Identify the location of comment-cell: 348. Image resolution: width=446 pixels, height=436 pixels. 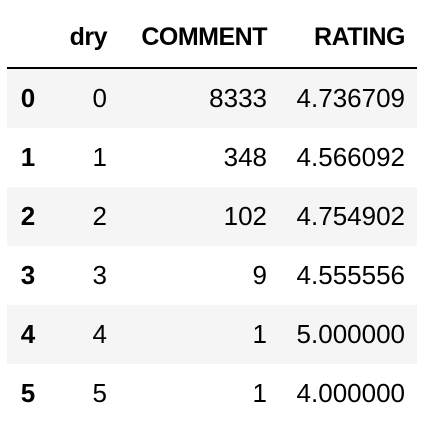
(245, 157).